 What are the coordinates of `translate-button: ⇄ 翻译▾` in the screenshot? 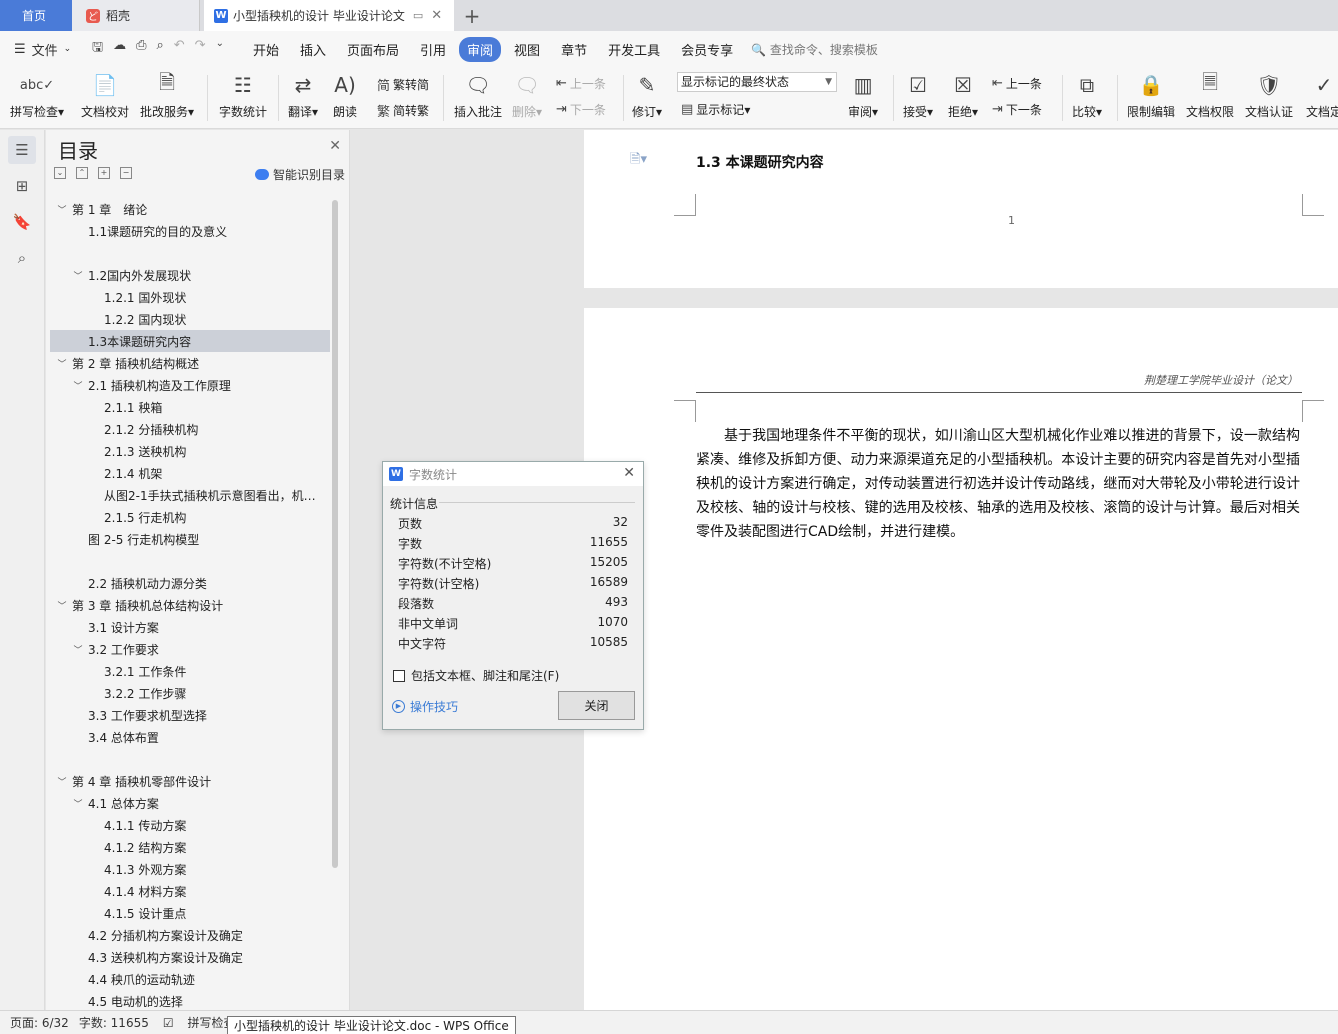 It's located at (303, 95).